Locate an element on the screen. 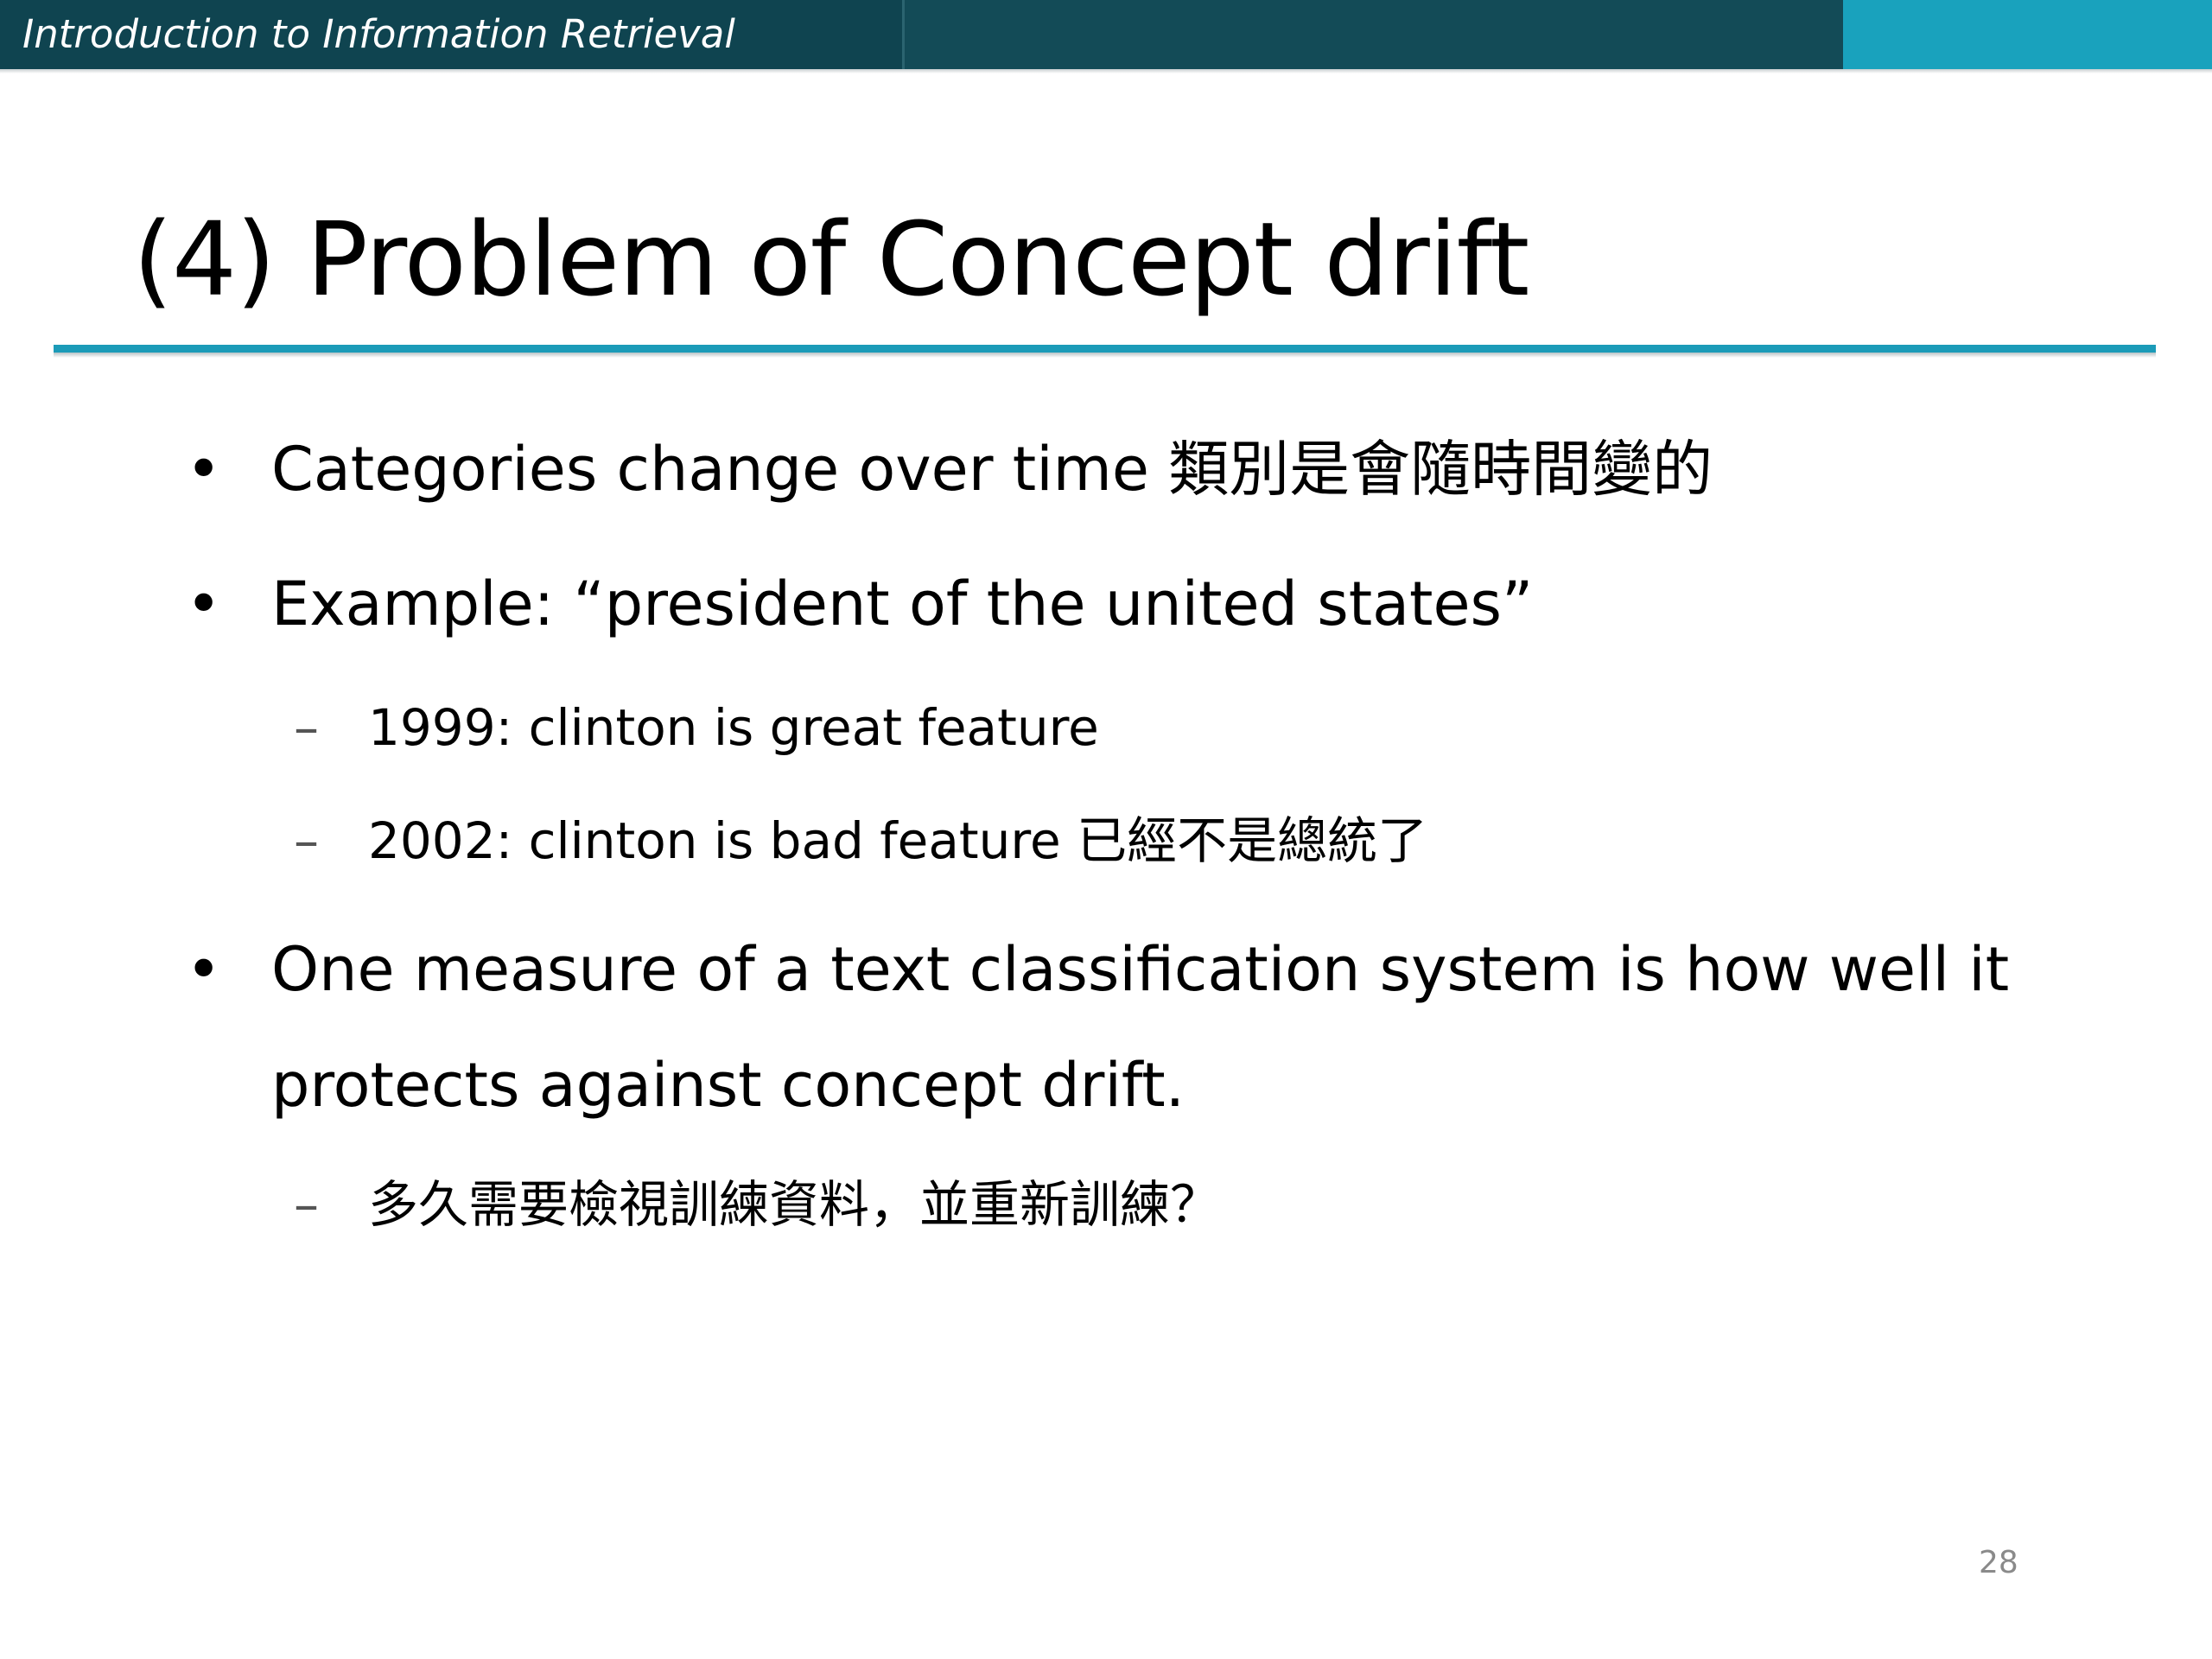 This screenshot has height=1659, width=2212. header-banner-divider is located at coordinates (903, 34).